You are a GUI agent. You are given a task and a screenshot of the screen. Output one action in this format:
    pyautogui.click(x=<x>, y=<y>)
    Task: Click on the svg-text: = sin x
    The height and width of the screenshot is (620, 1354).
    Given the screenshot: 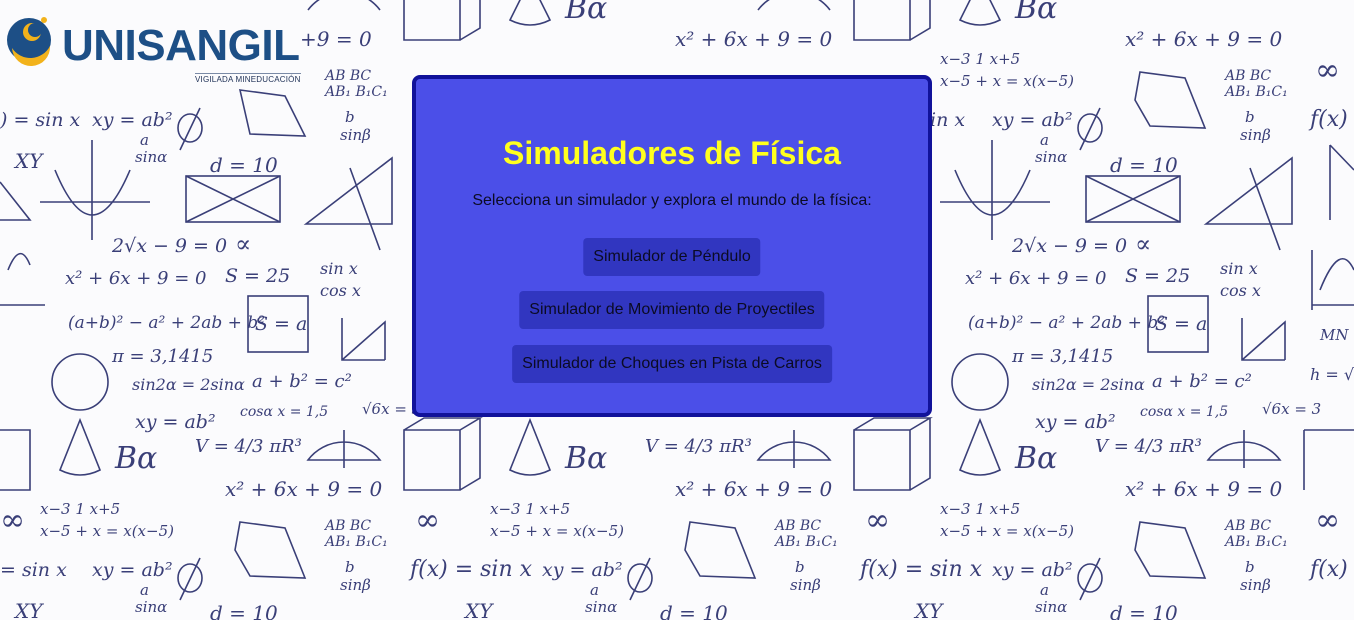 What is the action you would take?
    pyautogui.click(x=33, y=570)
    